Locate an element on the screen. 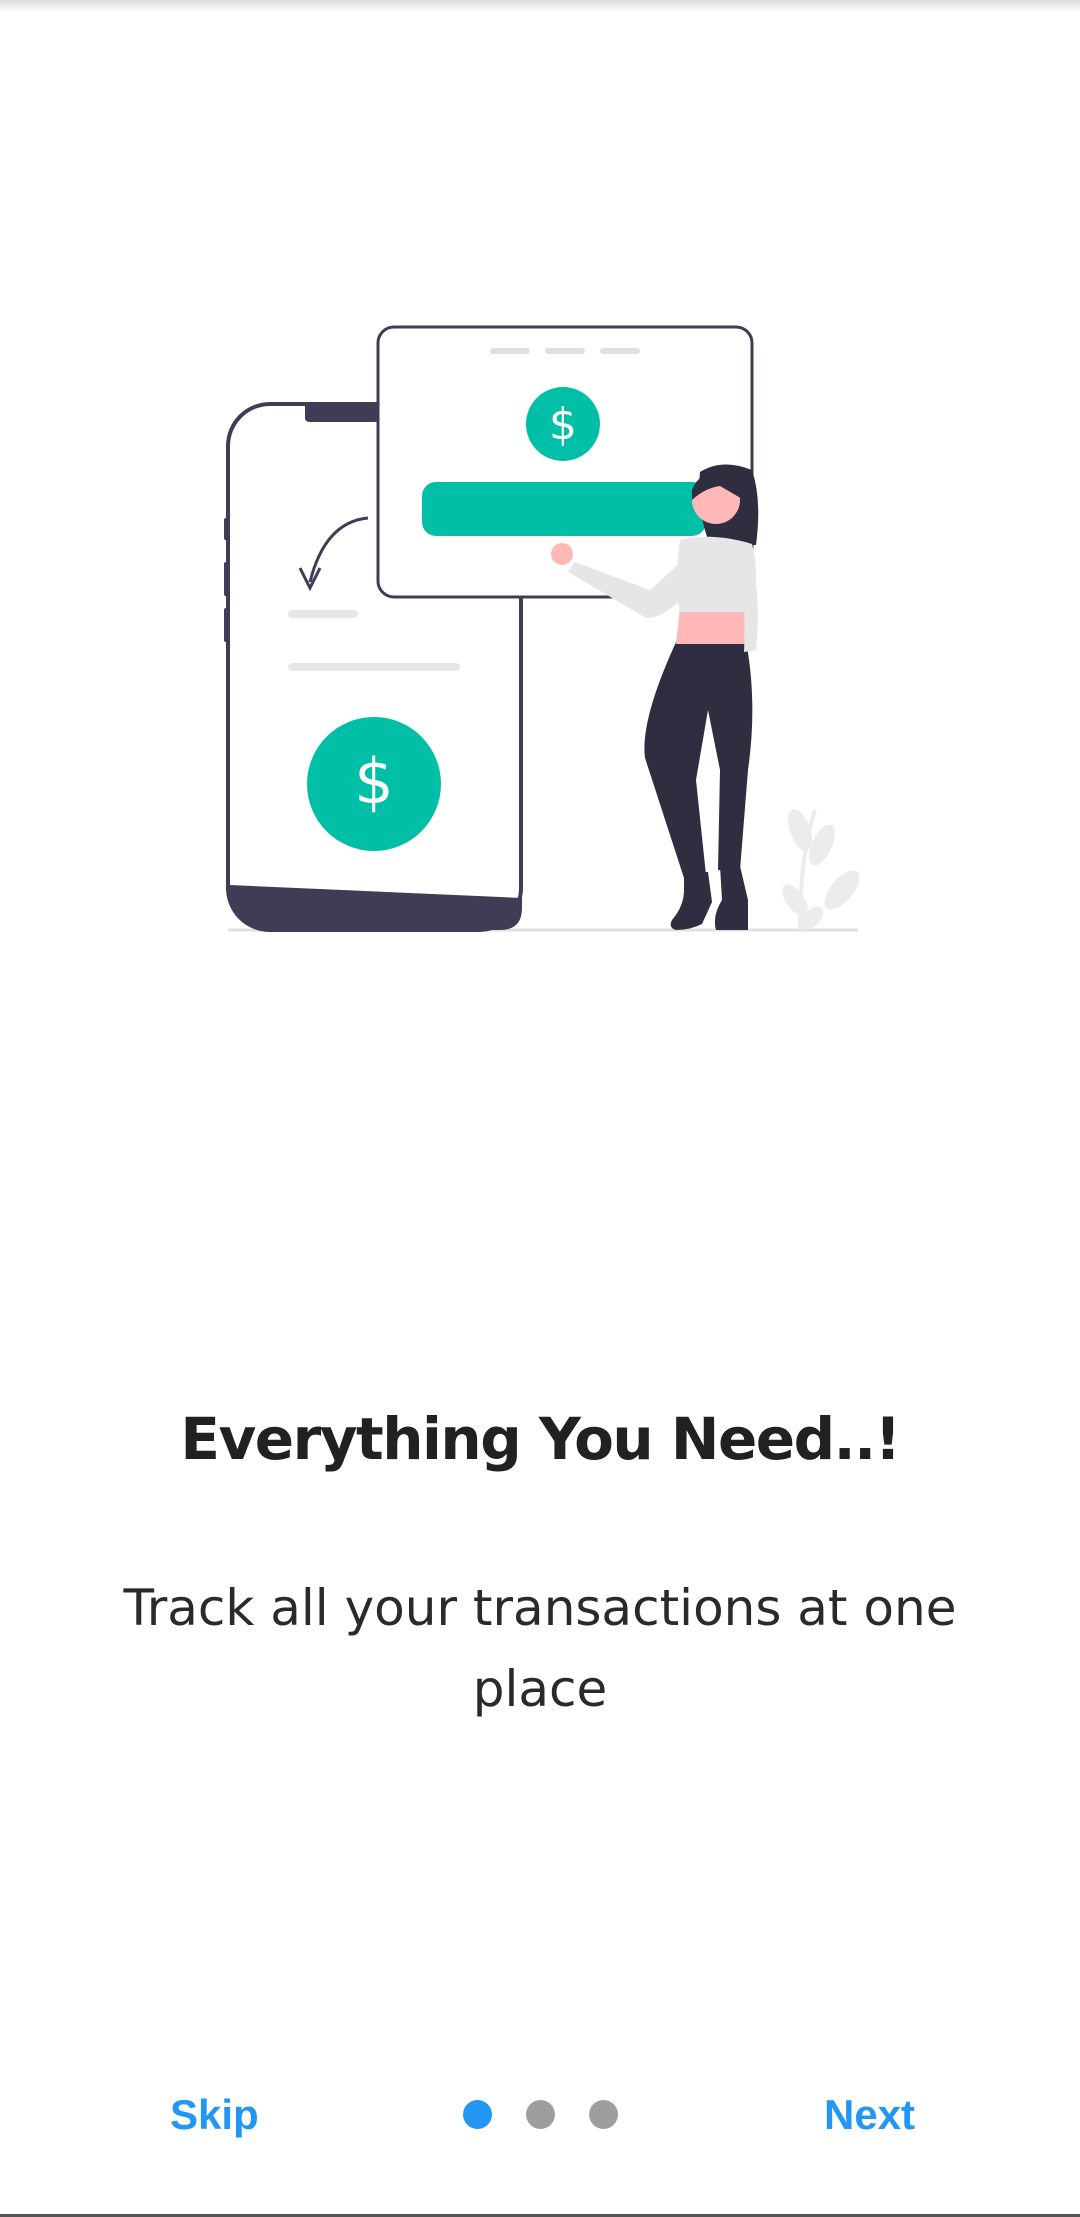  page-subtitle: Track all your transactions at one place is located at coordinates (540, 1648).